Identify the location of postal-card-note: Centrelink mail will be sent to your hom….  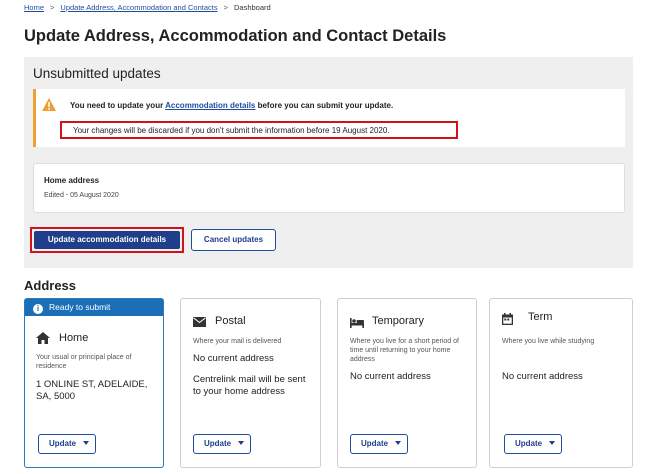
(249, 385).